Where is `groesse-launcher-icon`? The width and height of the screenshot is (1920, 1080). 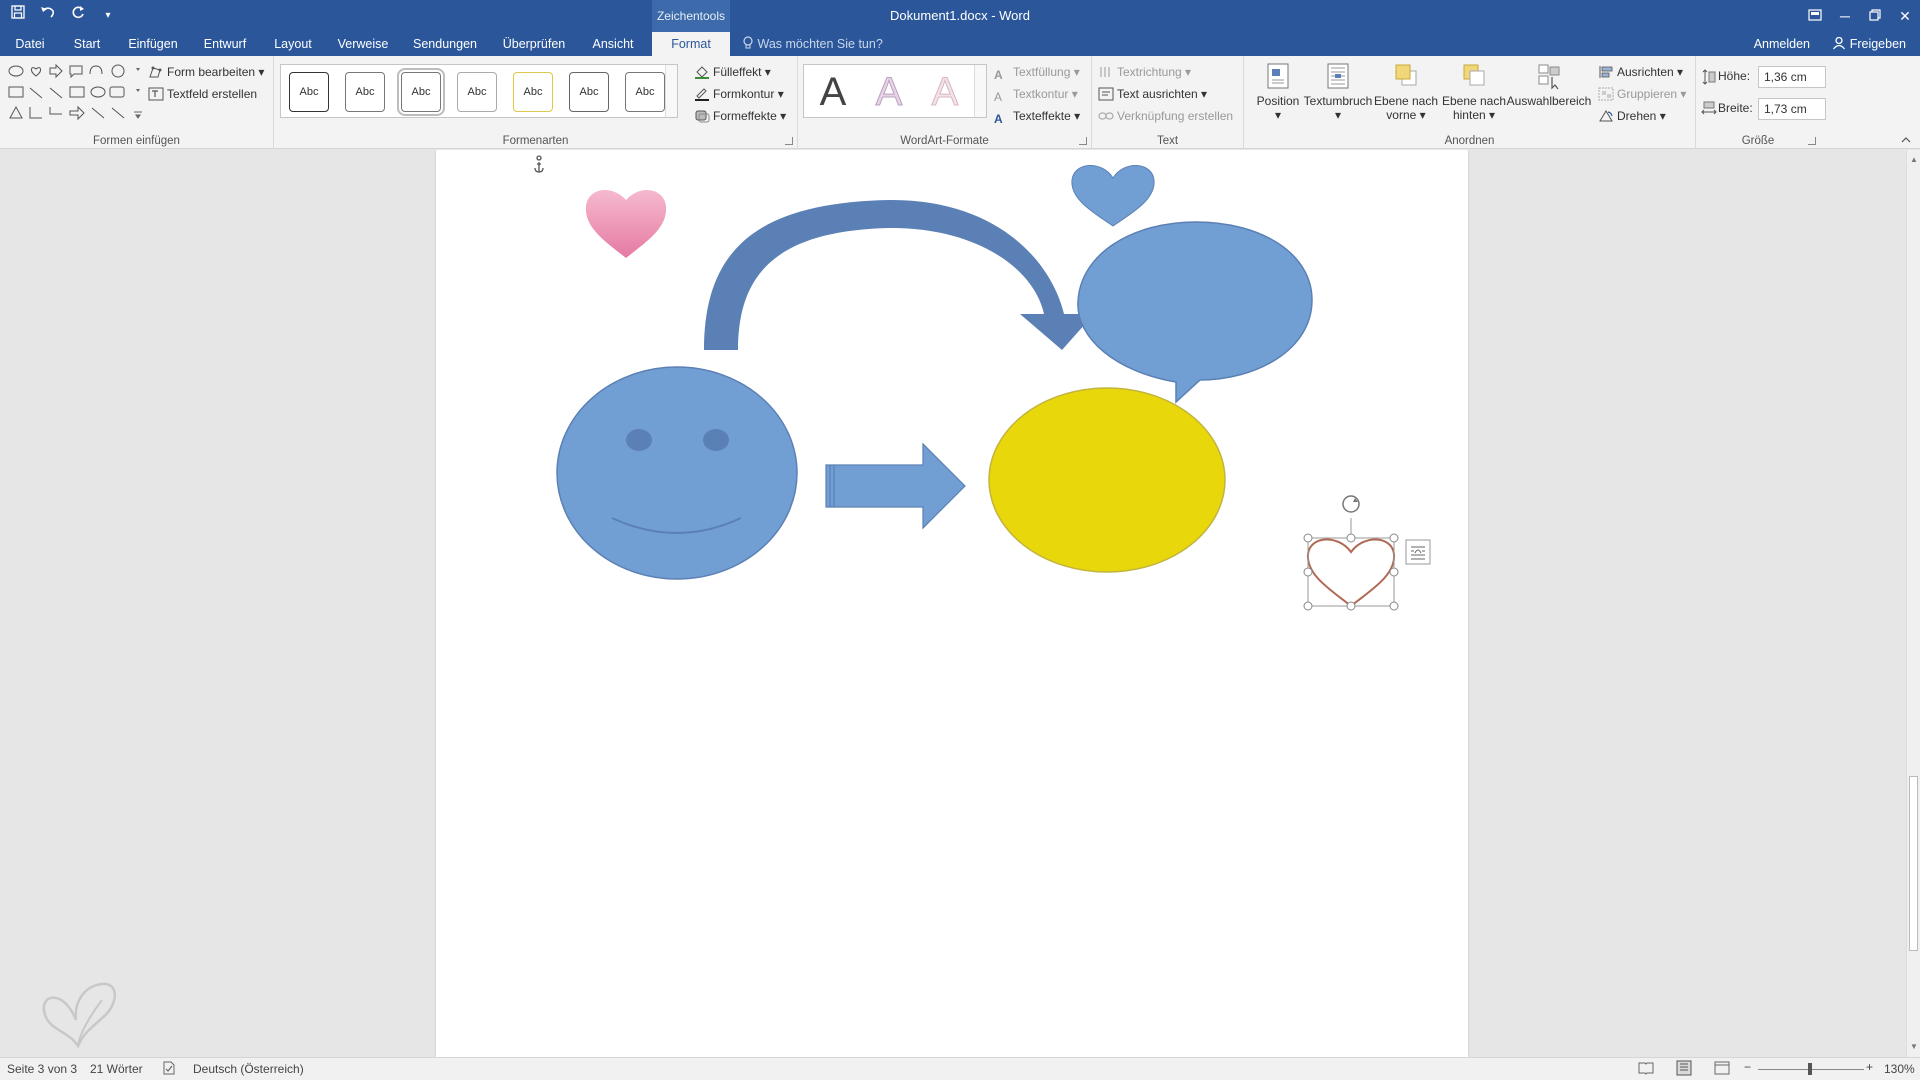 groesse-launcher-icon is located at coordinates (1812, 141).